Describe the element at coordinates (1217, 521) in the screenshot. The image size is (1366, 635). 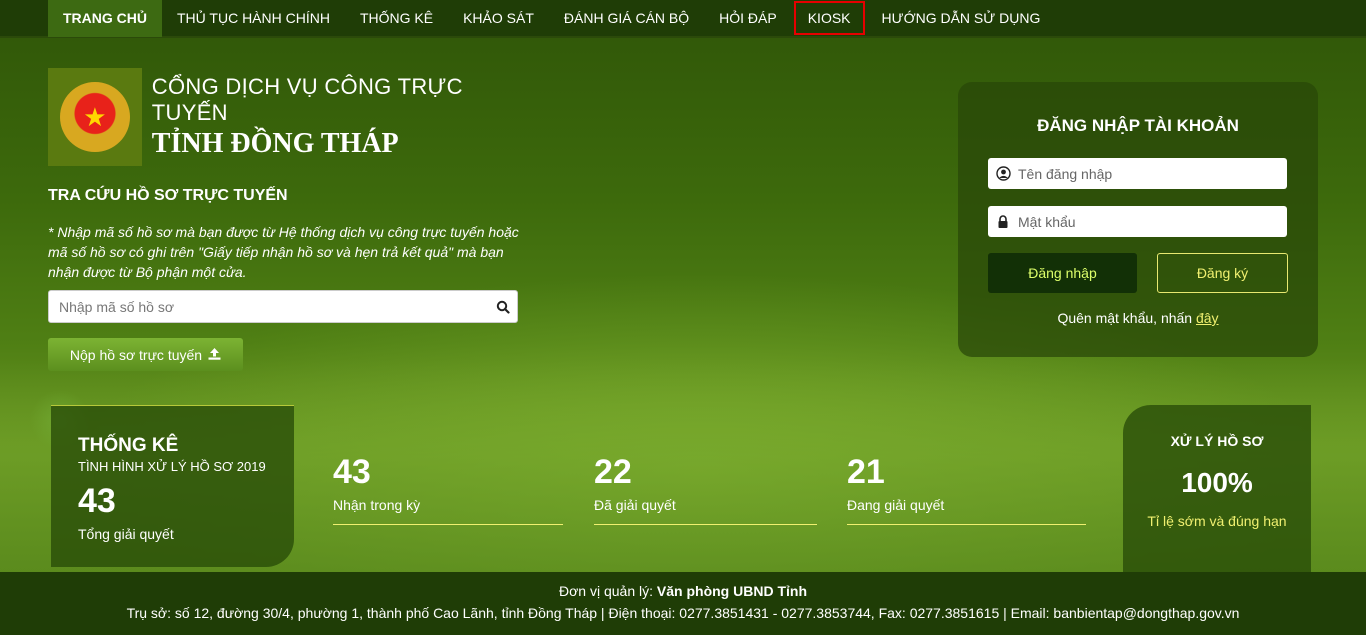
I see `processing-rate-label: Tỉ lệ sớm và đúng hạn` at that location.